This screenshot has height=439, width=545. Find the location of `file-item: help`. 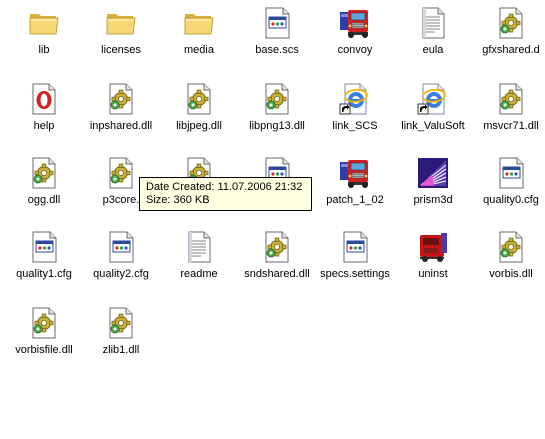

file-item: help is located at coordinates (44, 114).